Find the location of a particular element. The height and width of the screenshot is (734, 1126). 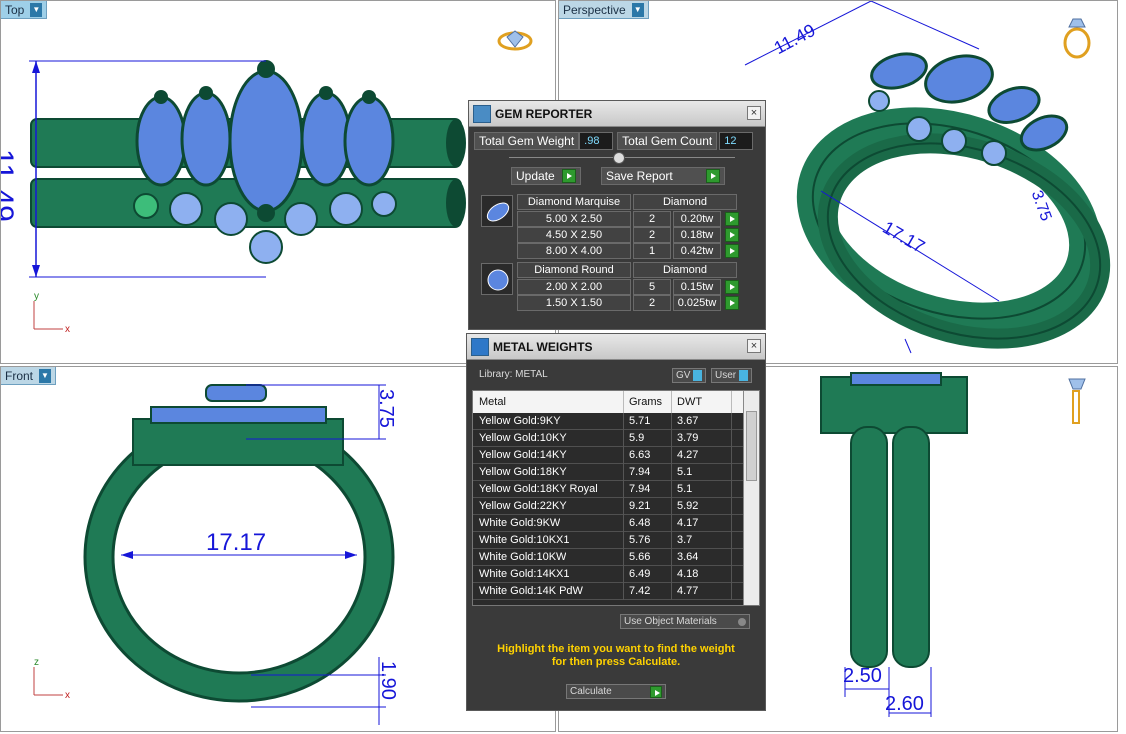

dwt-cell: 5.92 is located at coordinates (688, 506).